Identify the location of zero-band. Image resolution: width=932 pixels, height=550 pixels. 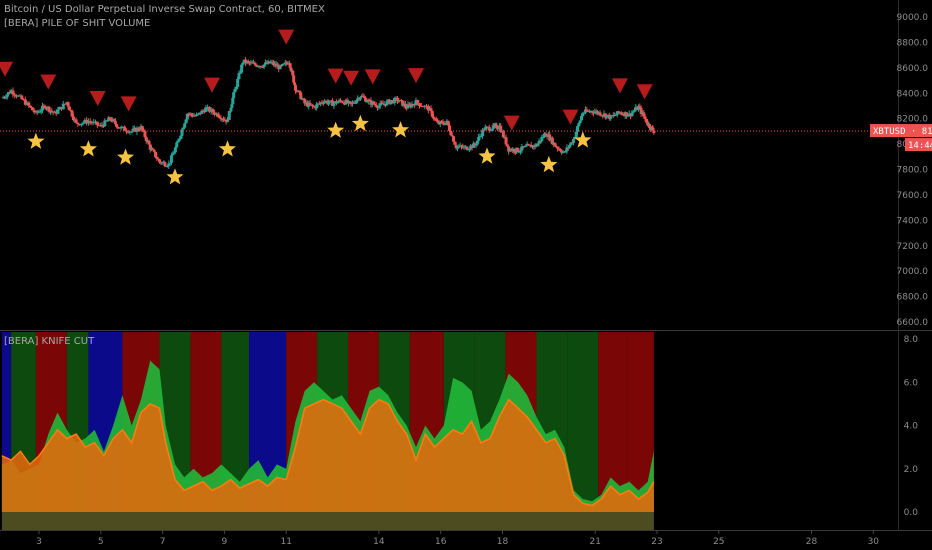
(327, 521).